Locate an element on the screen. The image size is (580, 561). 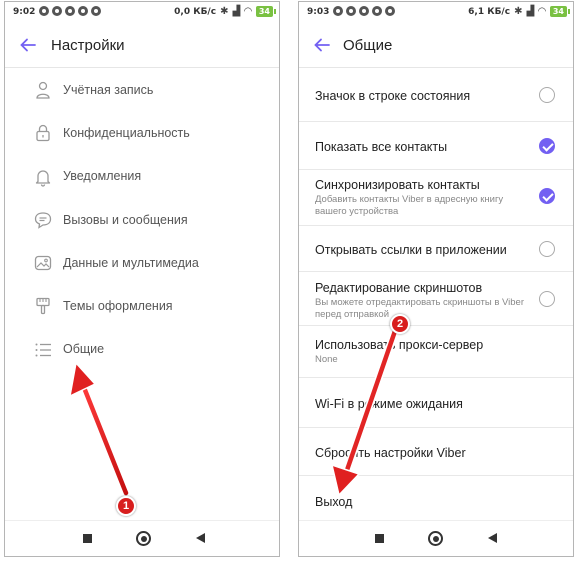
setting-title: Открывать ссылки в приложении is located at coordinates (411, 250).